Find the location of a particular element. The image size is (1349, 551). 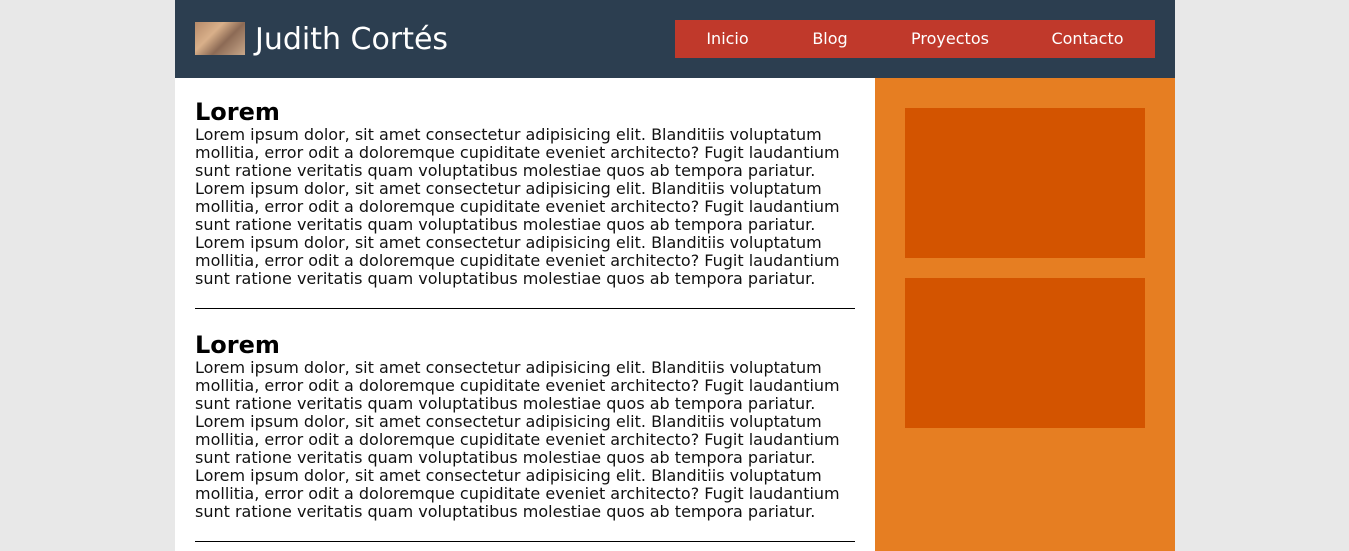

nav-item-inicio: Inicio is located at coordinates (727, 39).